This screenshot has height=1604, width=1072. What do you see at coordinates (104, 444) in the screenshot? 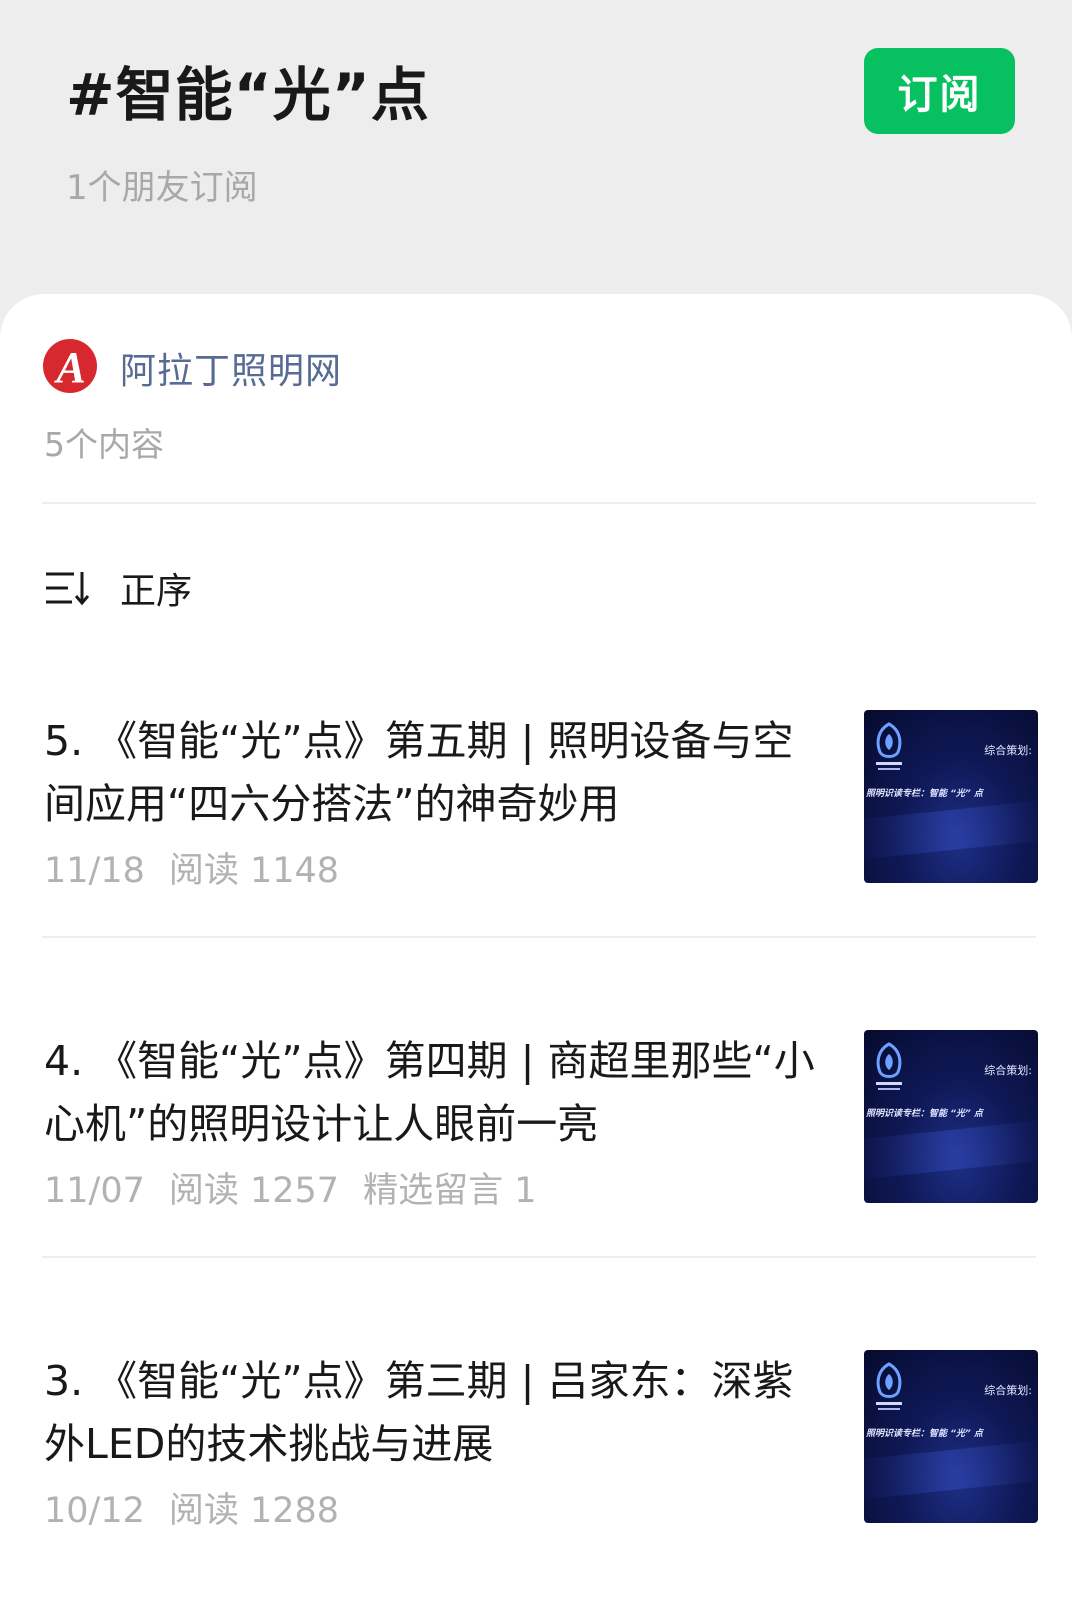
I see `content-count: 5个内容` at bounding box center [104, 444].